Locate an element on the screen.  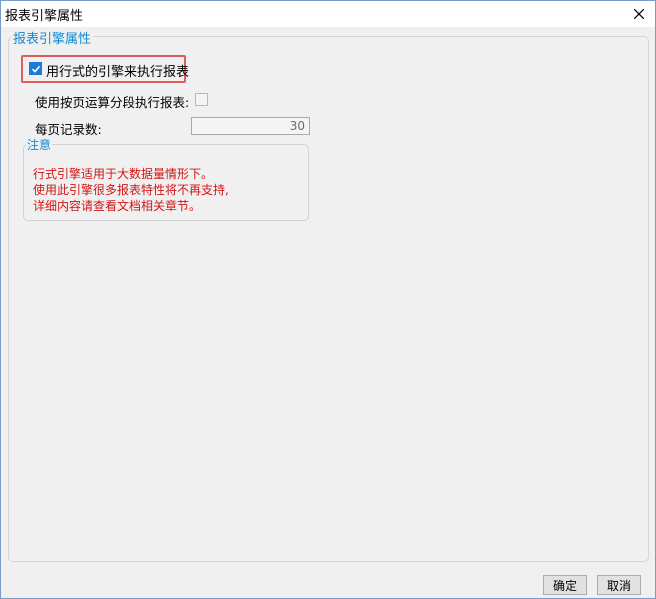
window-title: 报表引擎属性 is located at coordinates (44, 16).